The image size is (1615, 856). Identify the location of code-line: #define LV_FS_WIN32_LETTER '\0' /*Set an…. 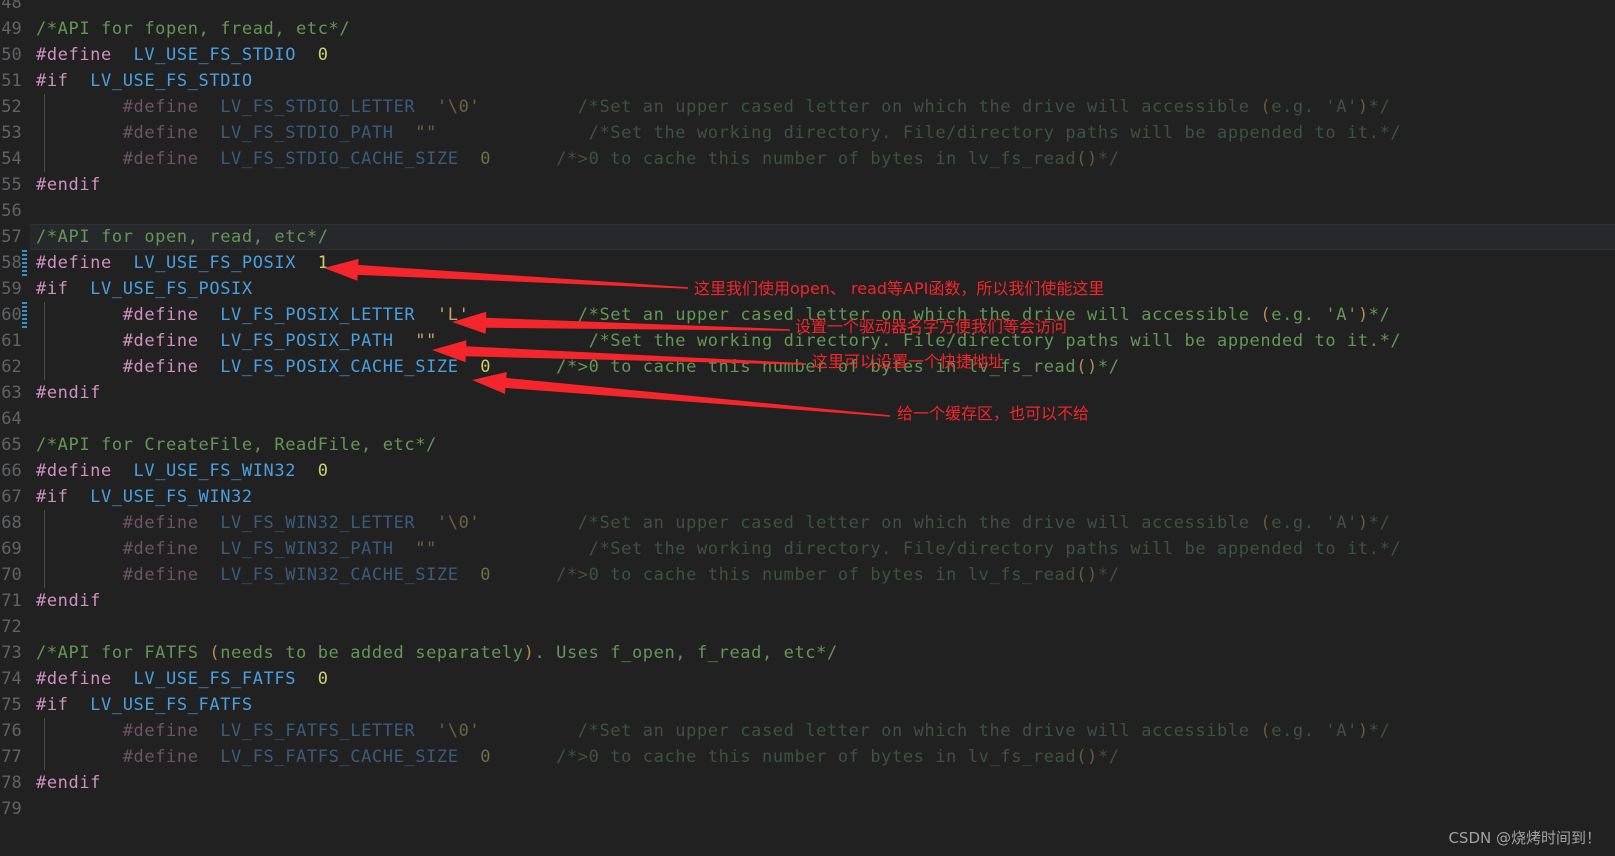
(713, 523).